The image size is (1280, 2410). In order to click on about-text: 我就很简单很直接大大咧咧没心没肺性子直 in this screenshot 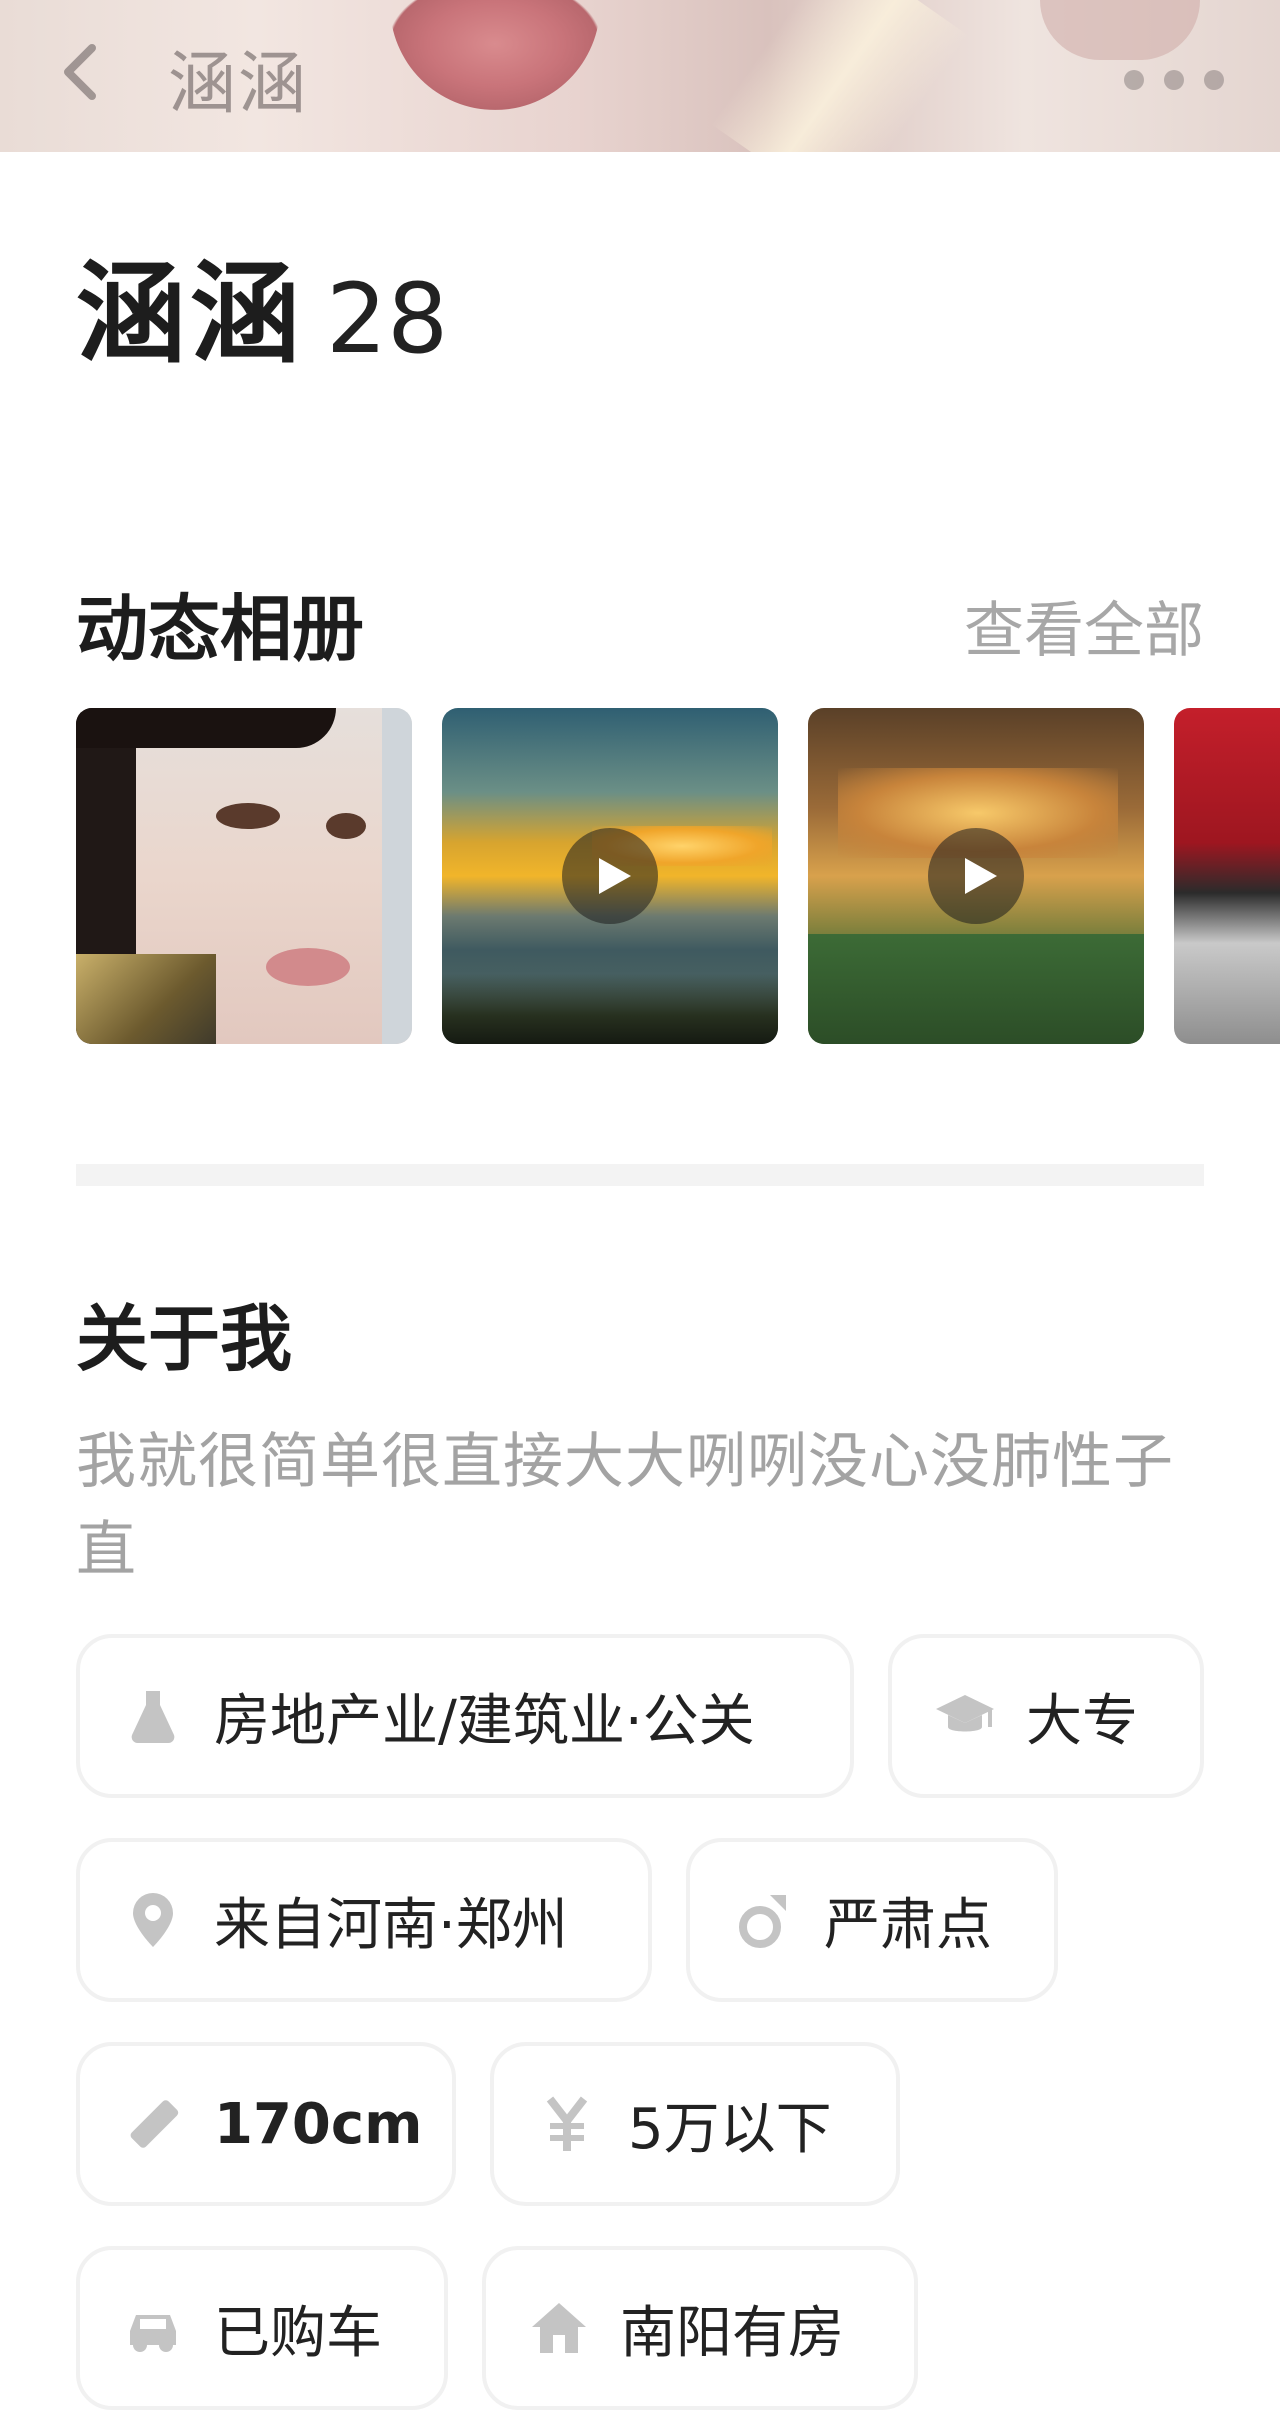, I will do `click(625, 1506)`.